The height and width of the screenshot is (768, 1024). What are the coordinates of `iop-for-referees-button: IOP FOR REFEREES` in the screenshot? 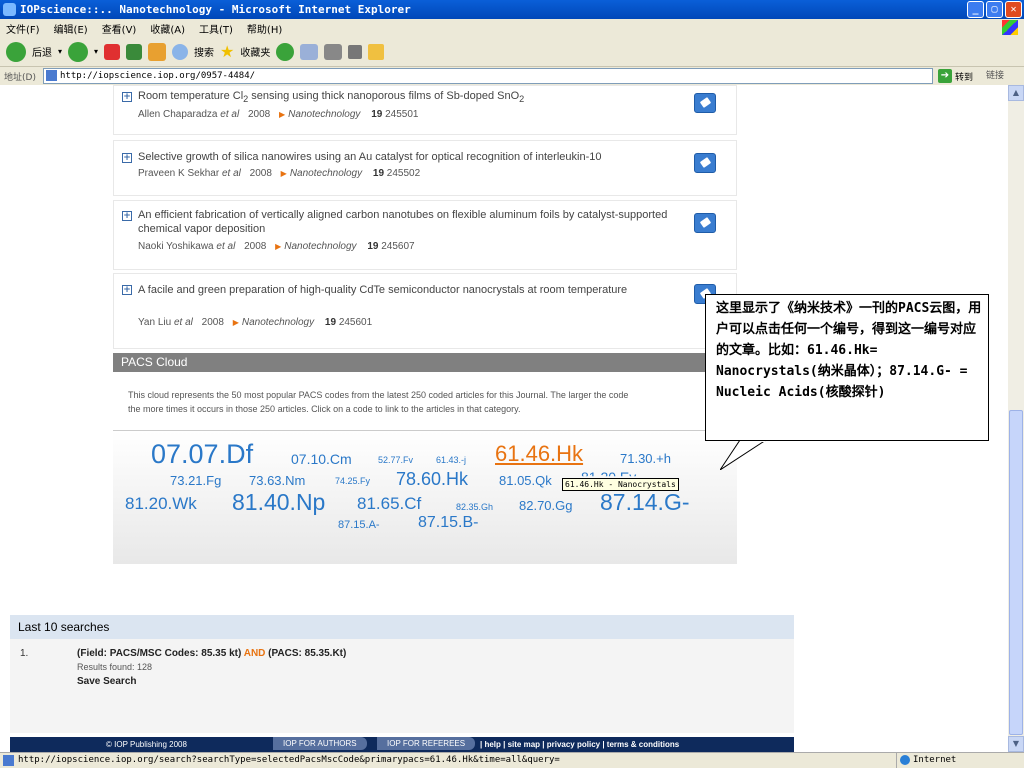 It's located at (426, 743).